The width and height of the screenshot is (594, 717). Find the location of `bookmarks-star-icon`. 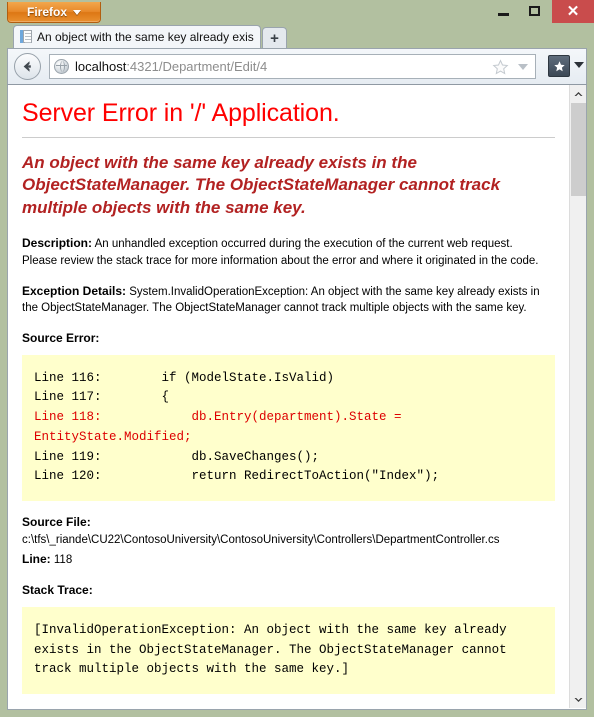

bookmarks-star-icon is located at coordinates (559, 65).